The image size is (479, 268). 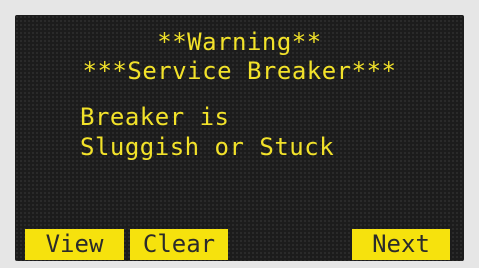 I want to click on clear-button: Clear, so click(x=179, y=244).